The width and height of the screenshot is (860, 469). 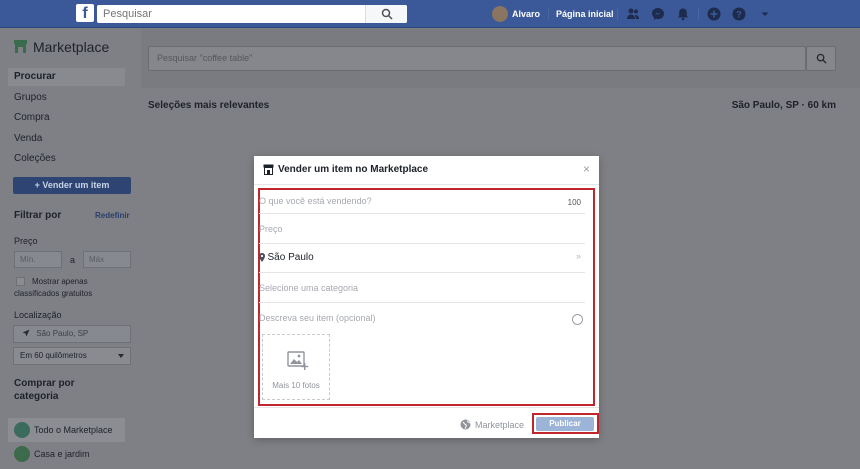 I want to click on friends-icon, so click(x=633, y=14).